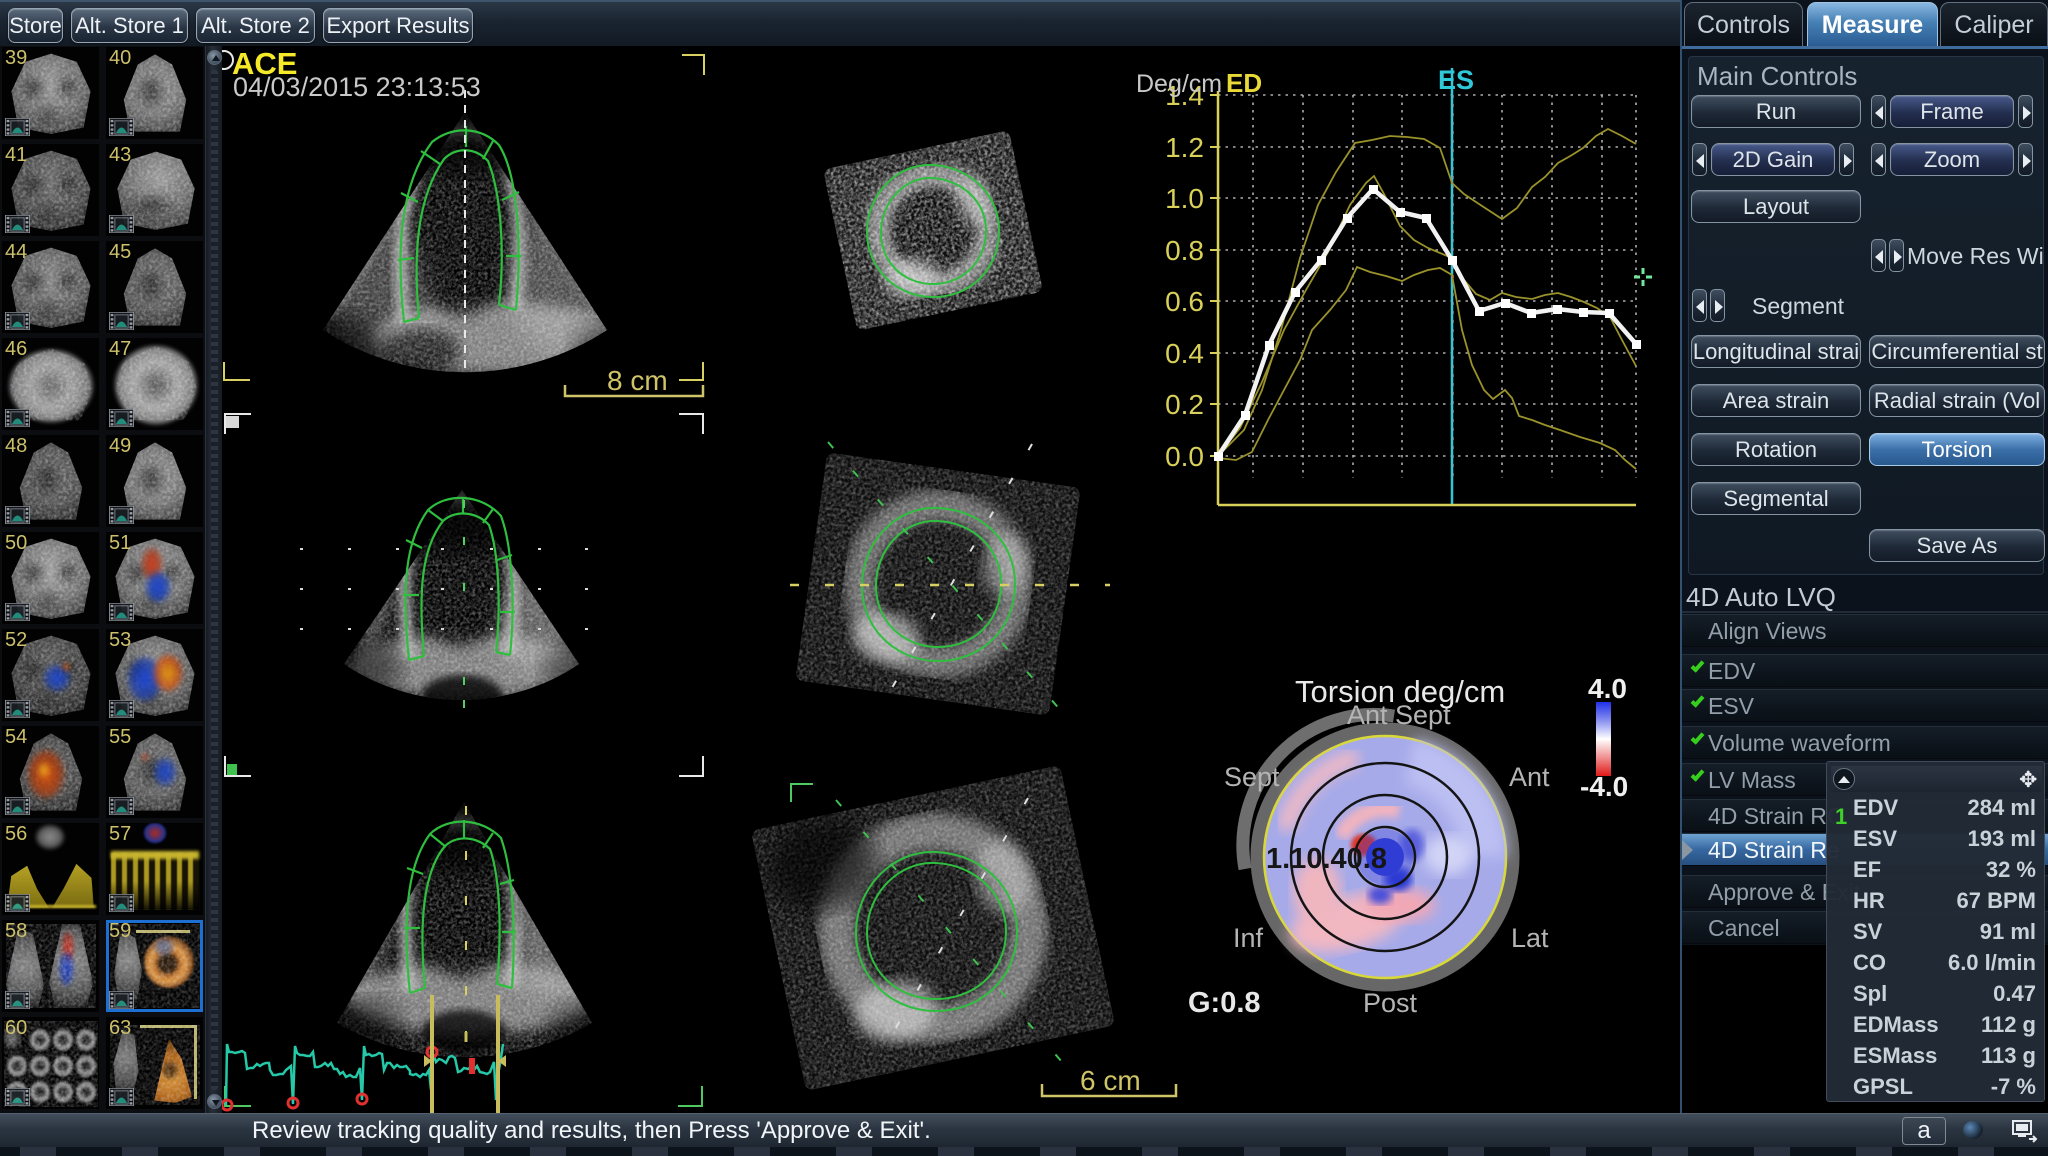  Describe the element at coordinates (1326, 859) in the screenshot. I see `svg-text: 1.10.40.8` at that location.